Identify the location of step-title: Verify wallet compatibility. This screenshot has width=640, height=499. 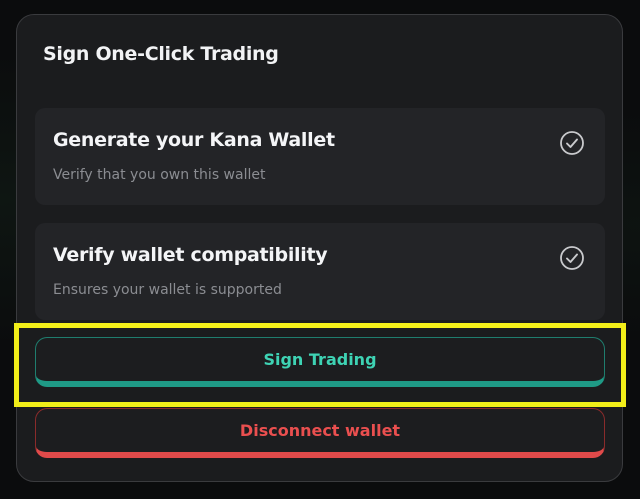
(190, 255).